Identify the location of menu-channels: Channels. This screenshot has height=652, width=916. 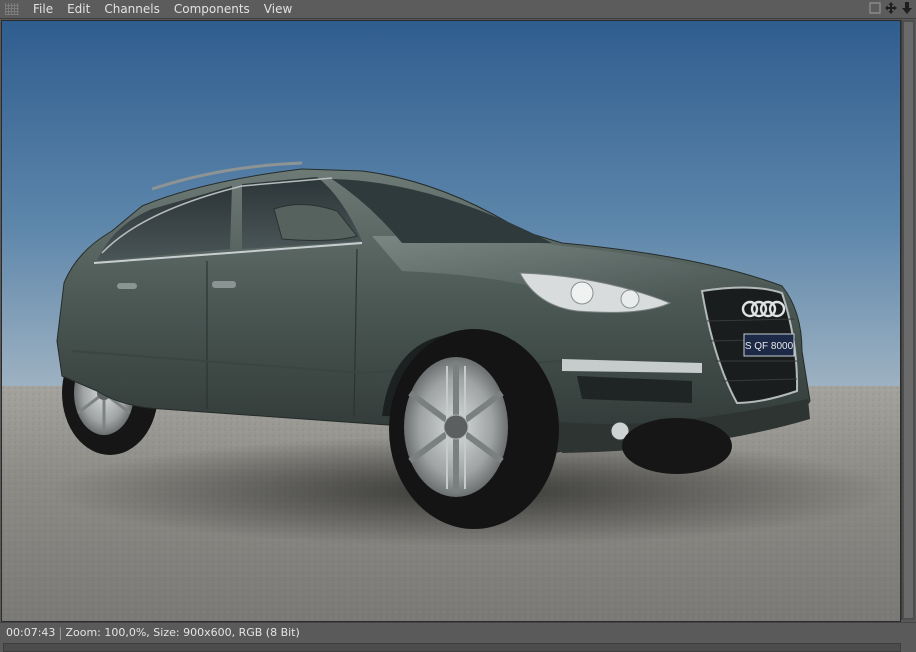
(132, 9).